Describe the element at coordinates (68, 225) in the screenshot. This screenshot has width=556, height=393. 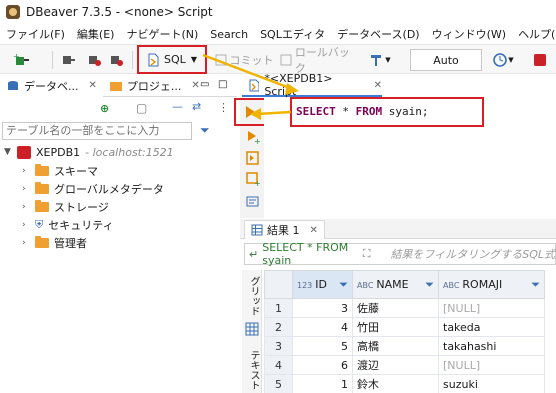
I see `tree-item-security: › ⛨ セキュリティ` at that location.